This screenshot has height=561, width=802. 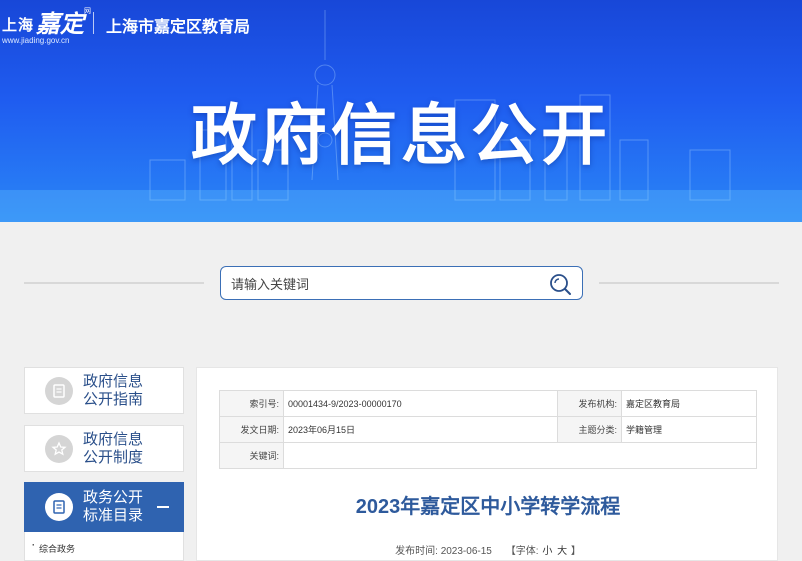 What do you see at coordinates (251, 455) in the screenshot?
I see `keywords-label: 关键词:` at bounding box center [251, 455].